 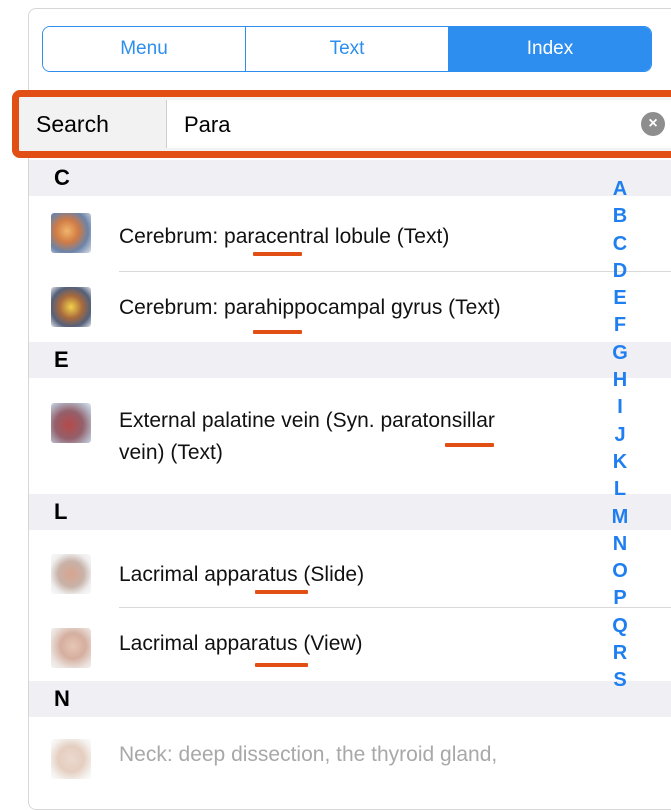 I want to click on list-item: Cerebrum: parahippocampal gyrus (Text), so click(x=350, y=307).